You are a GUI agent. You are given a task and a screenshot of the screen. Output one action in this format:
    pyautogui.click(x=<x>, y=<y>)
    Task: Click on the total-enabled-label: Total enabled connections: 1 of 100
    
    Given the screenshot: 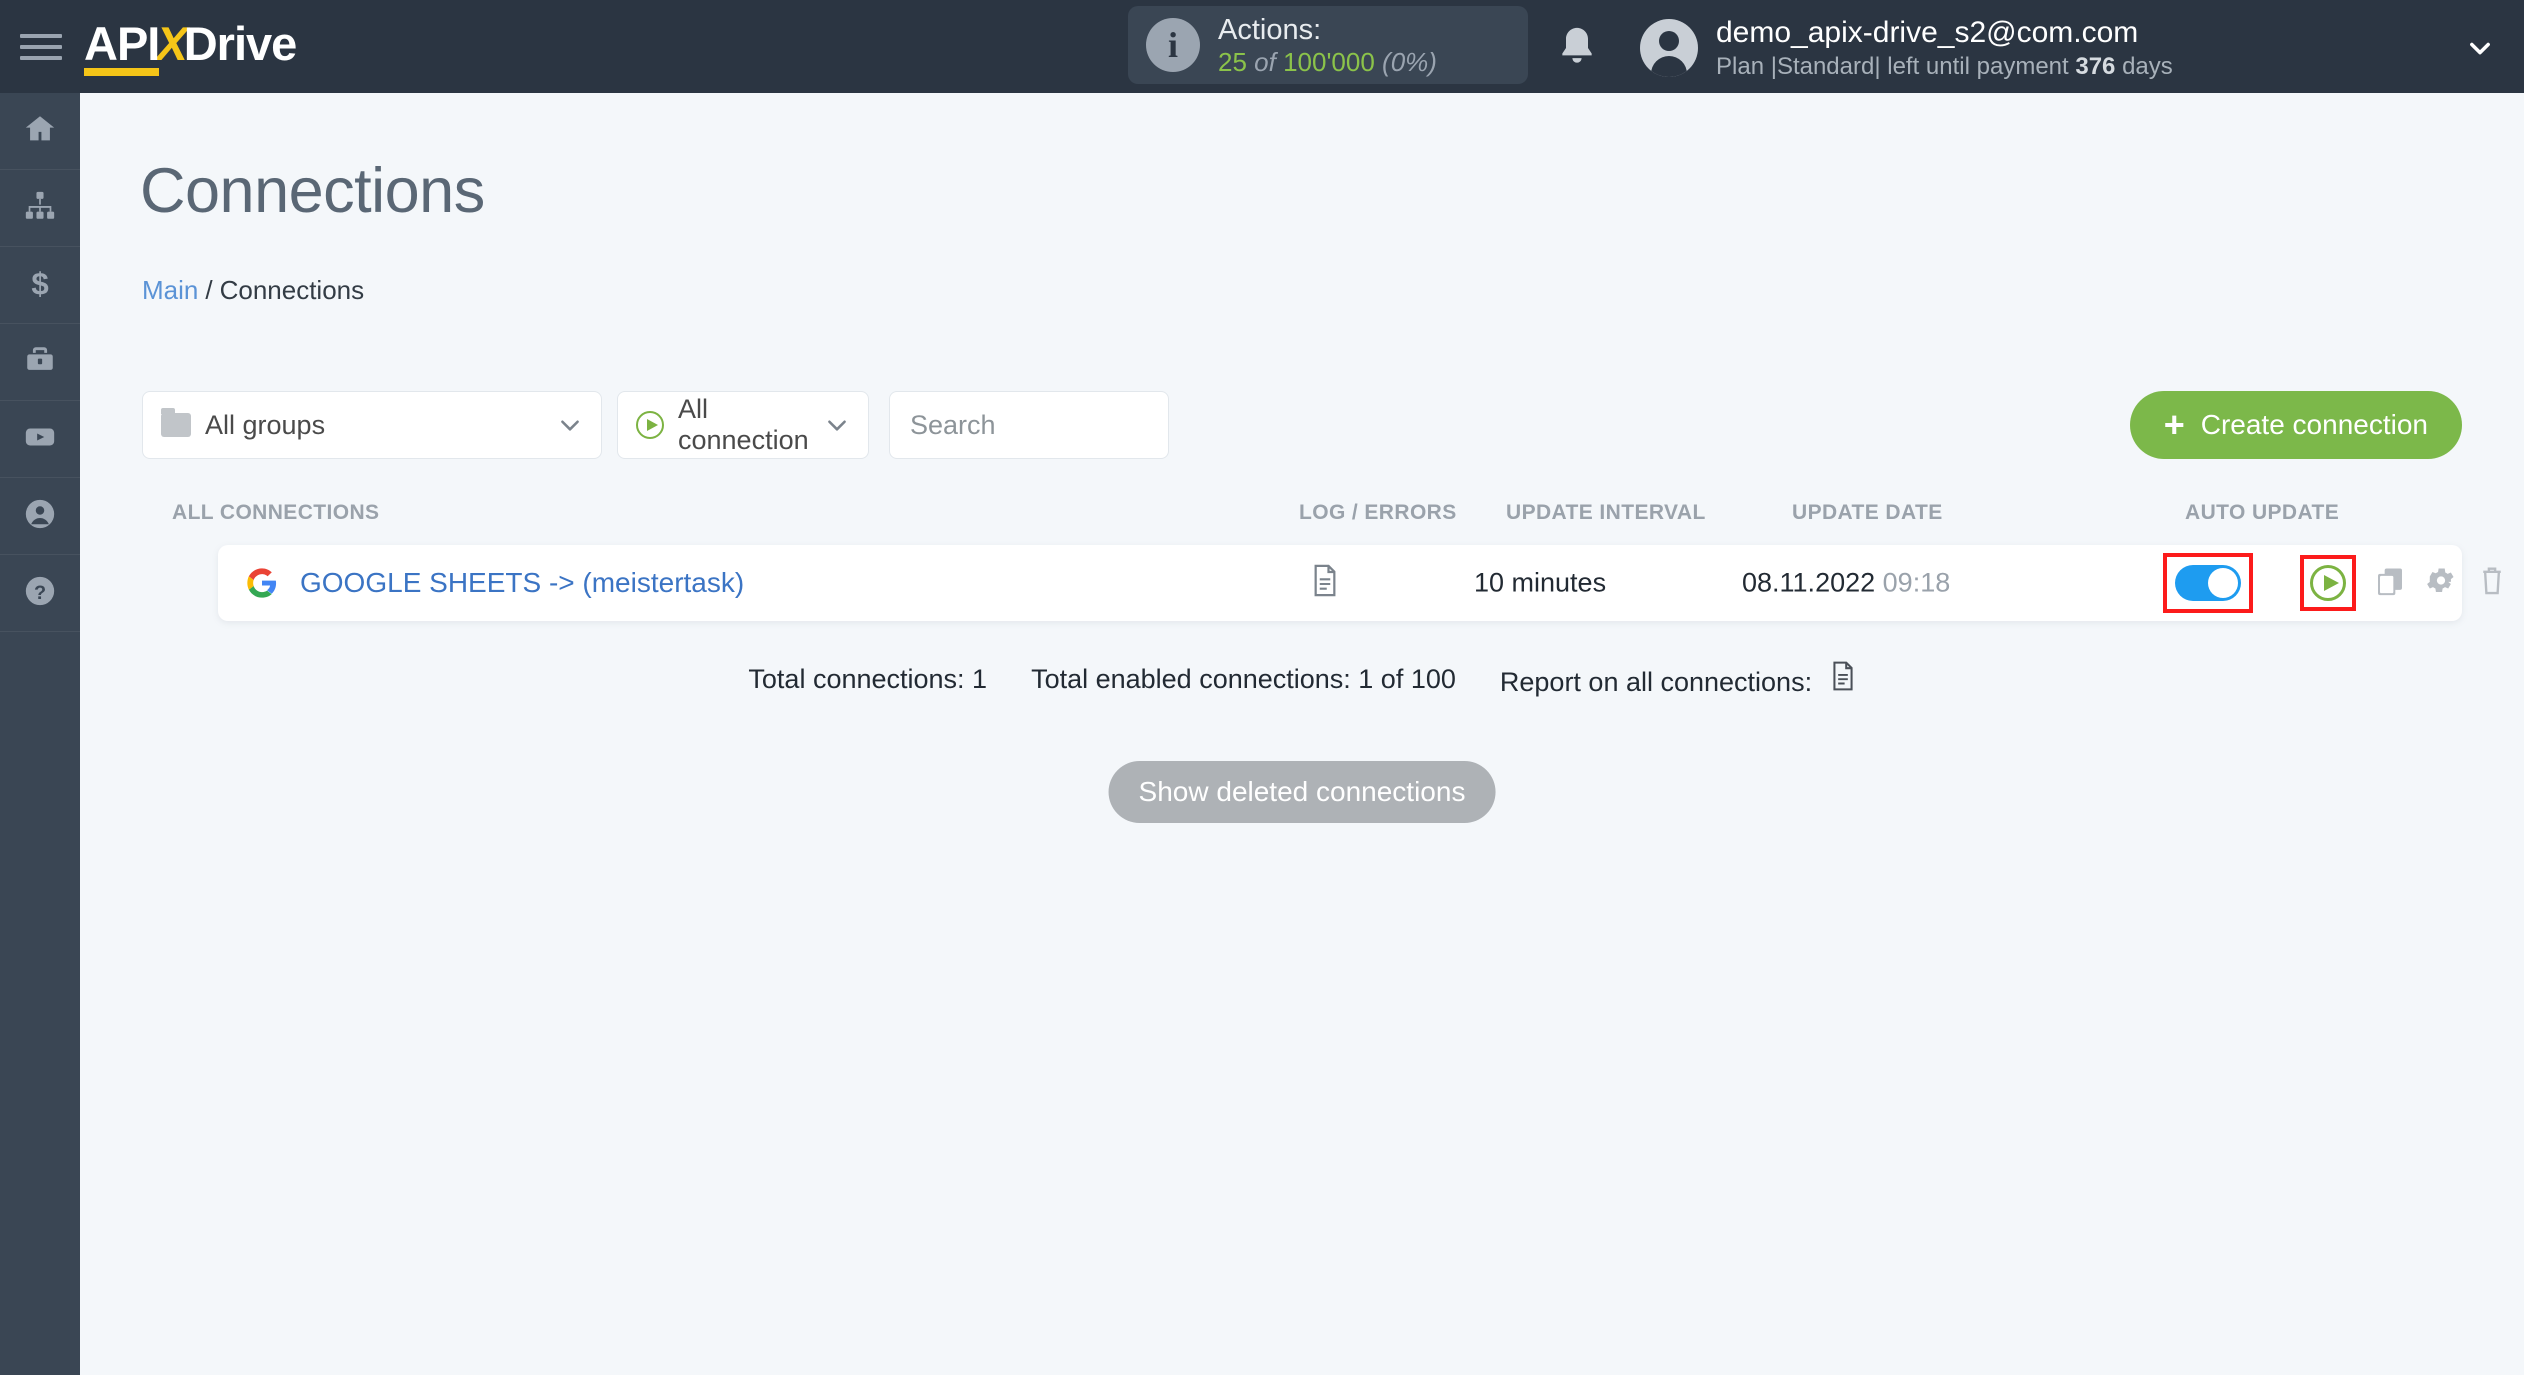 What is the action you would take?
    pyautogui.click(x=1243, y=679)
    